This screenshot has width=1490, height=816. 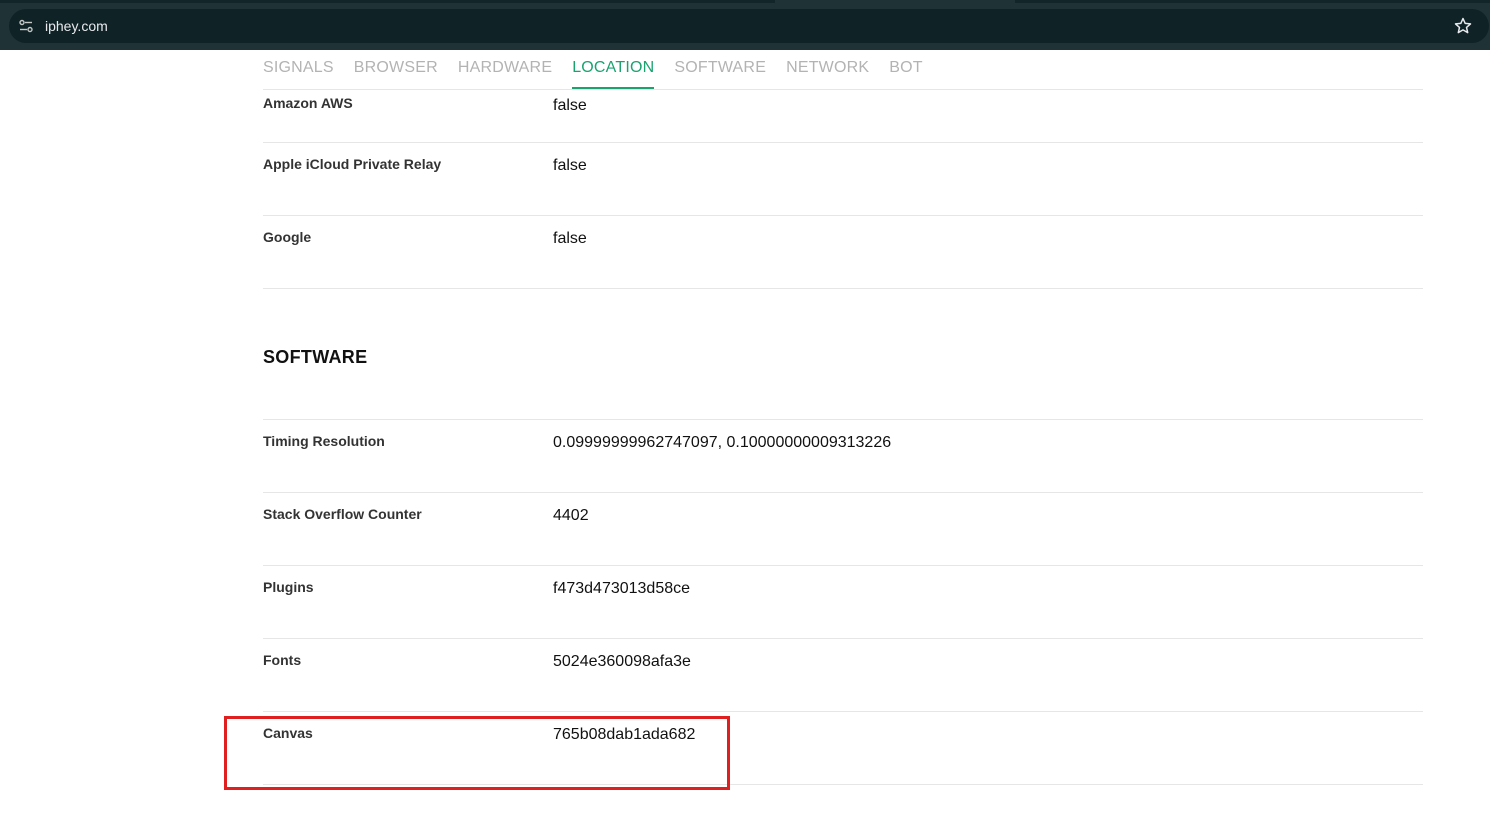 I want to click on table-row: Stack Overflow Counter 4402, so click(x=843, y=529).